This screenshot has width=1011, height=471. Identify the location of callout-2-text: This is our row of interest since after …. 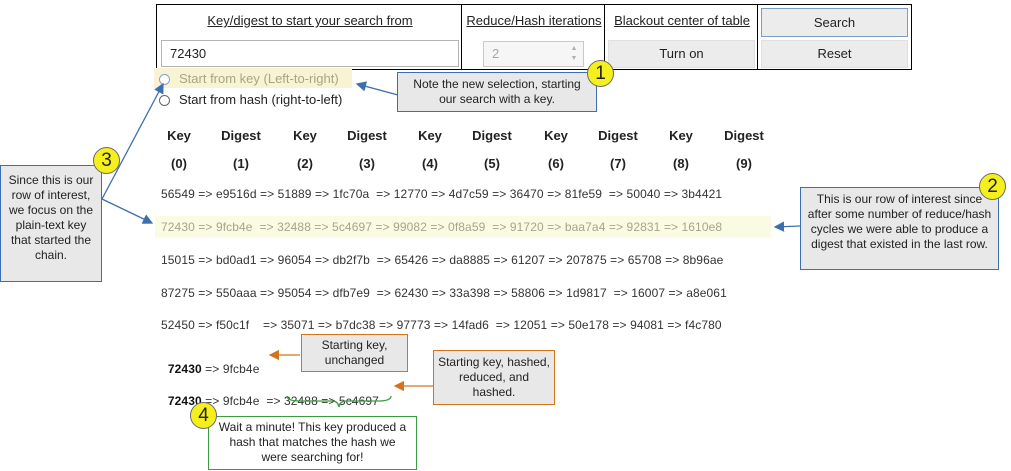
(899, 221).